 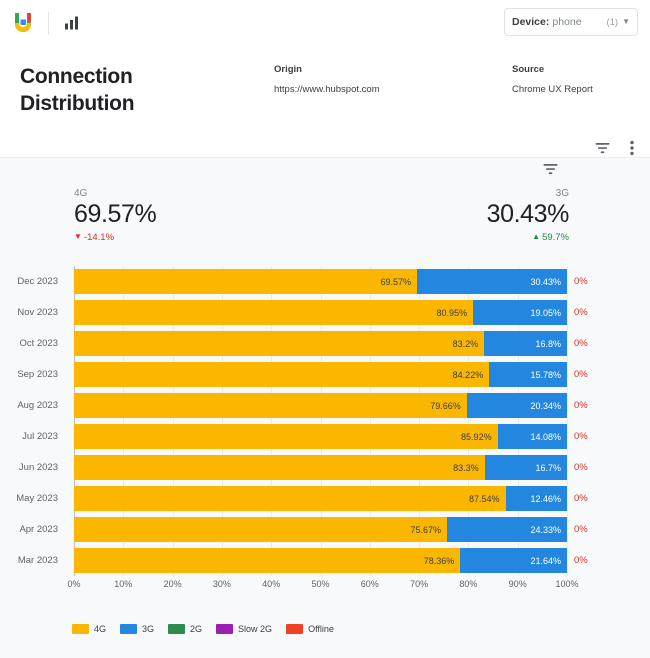 What do you see at coordinates (555, 237) in the screenshot?
I see `kpi-3g-delta-value: 59.7%` at bounding box center [555, 237].